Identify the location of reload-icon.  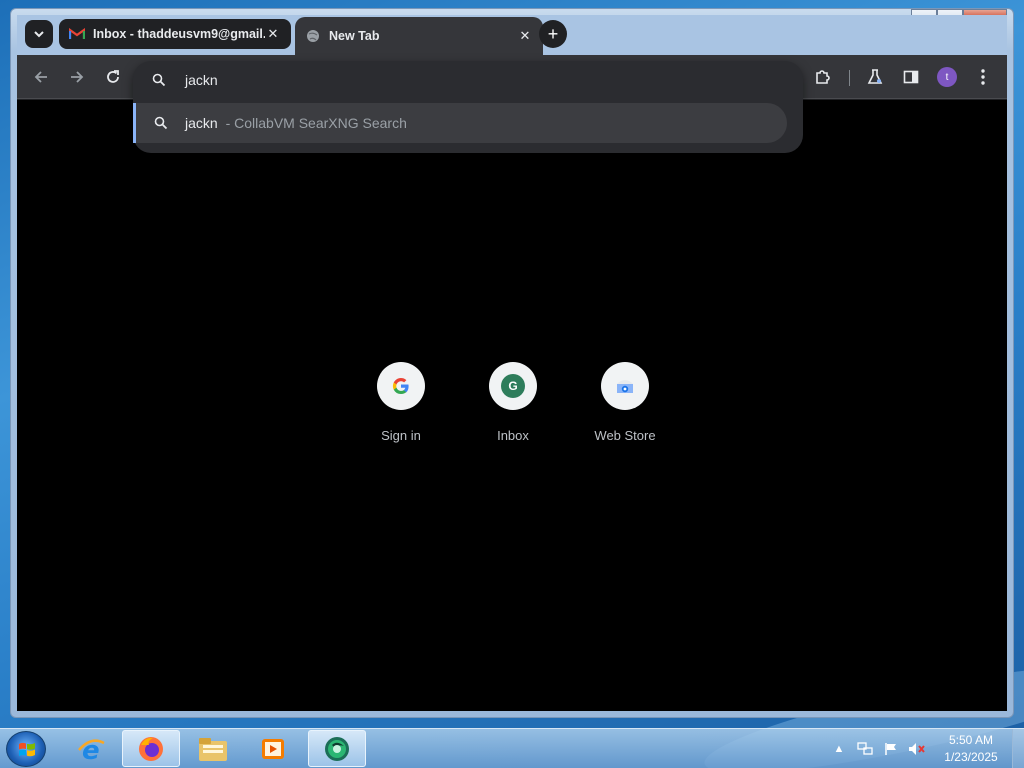
(113, 76).